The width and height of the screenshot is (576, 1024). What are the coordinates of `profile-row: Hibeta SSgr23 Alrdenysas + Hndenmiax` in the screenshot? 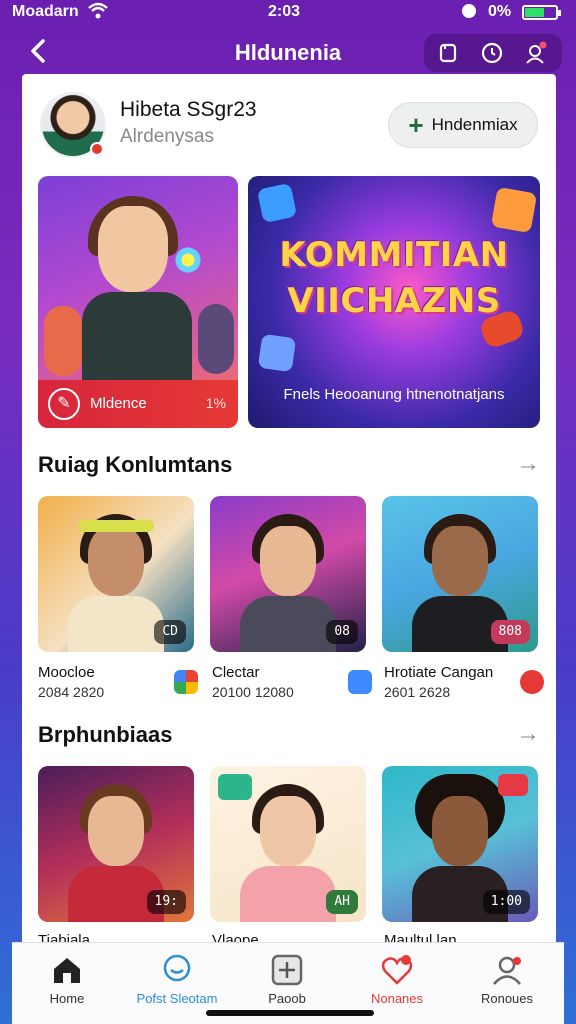 It's located at (289, 124).